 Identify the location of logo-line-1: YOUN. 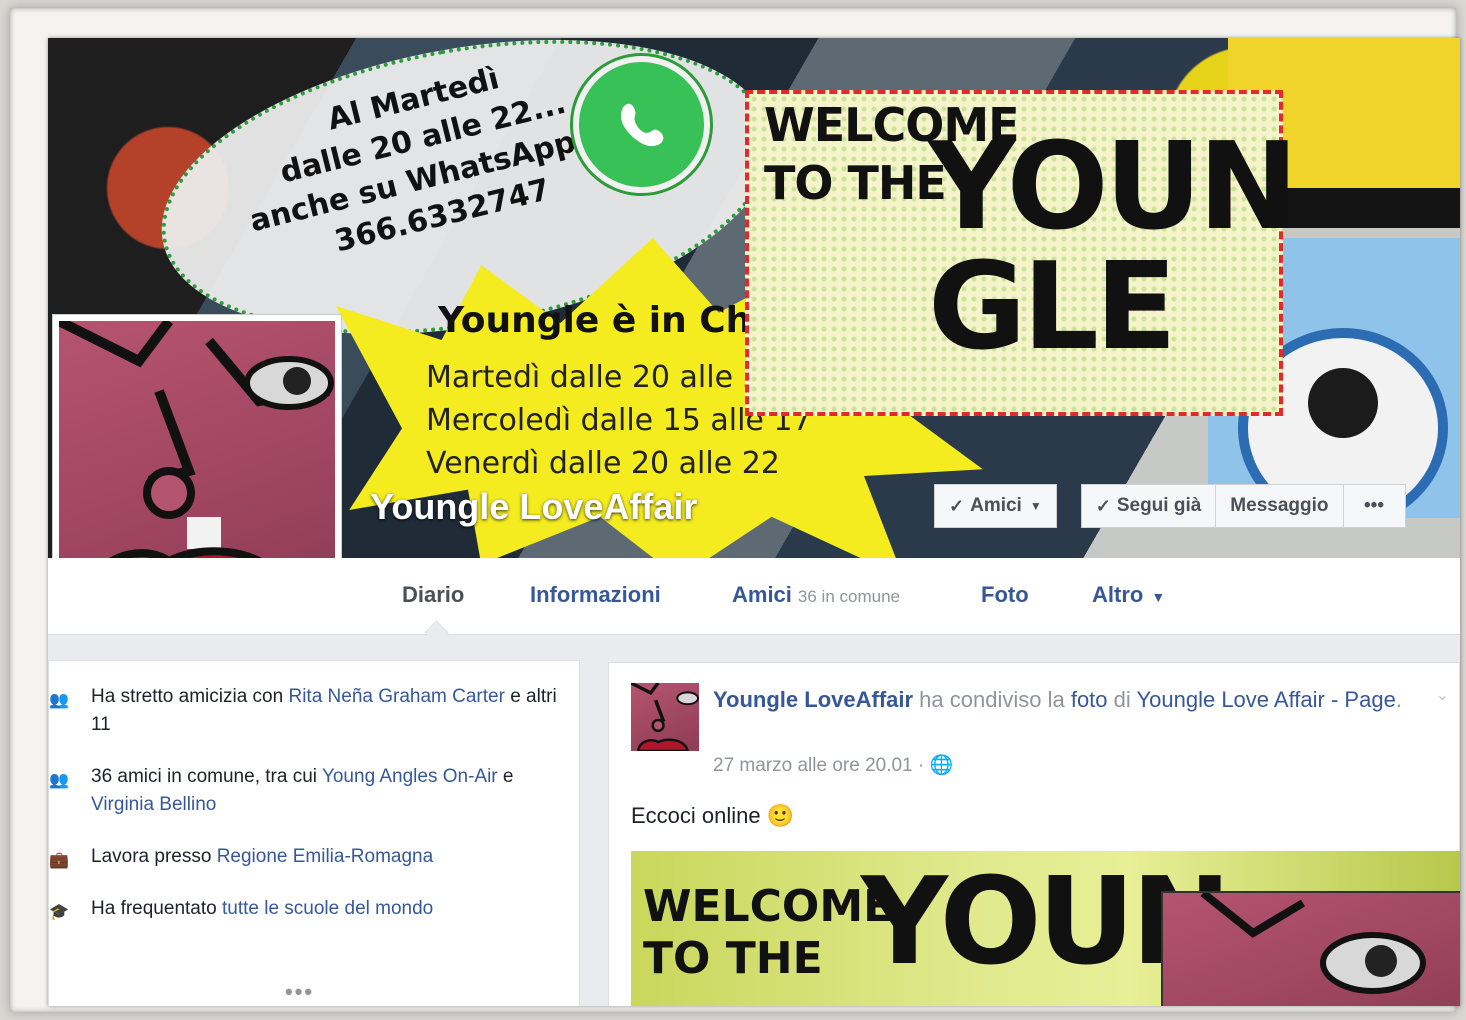
(1113, 187).